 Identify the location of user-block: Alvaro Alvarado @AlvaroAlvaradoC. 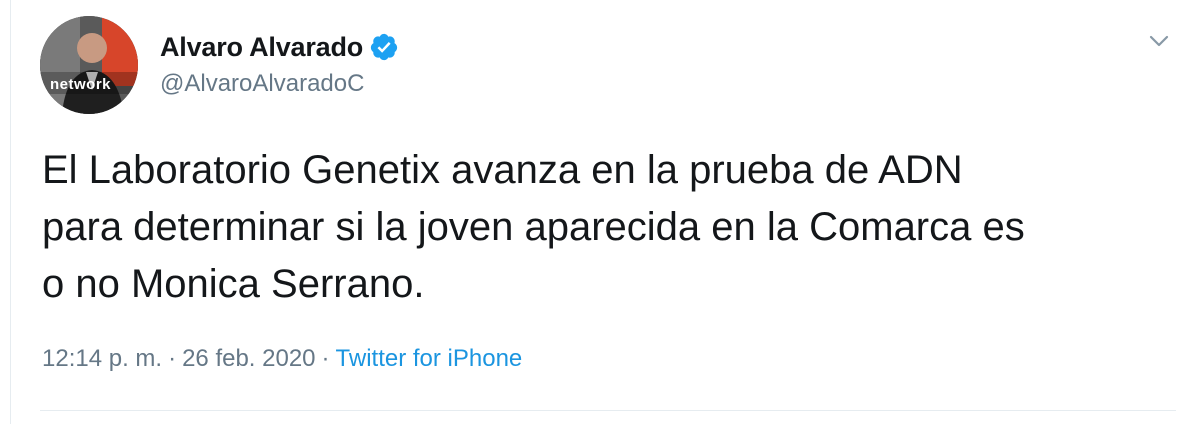
(279, 64).